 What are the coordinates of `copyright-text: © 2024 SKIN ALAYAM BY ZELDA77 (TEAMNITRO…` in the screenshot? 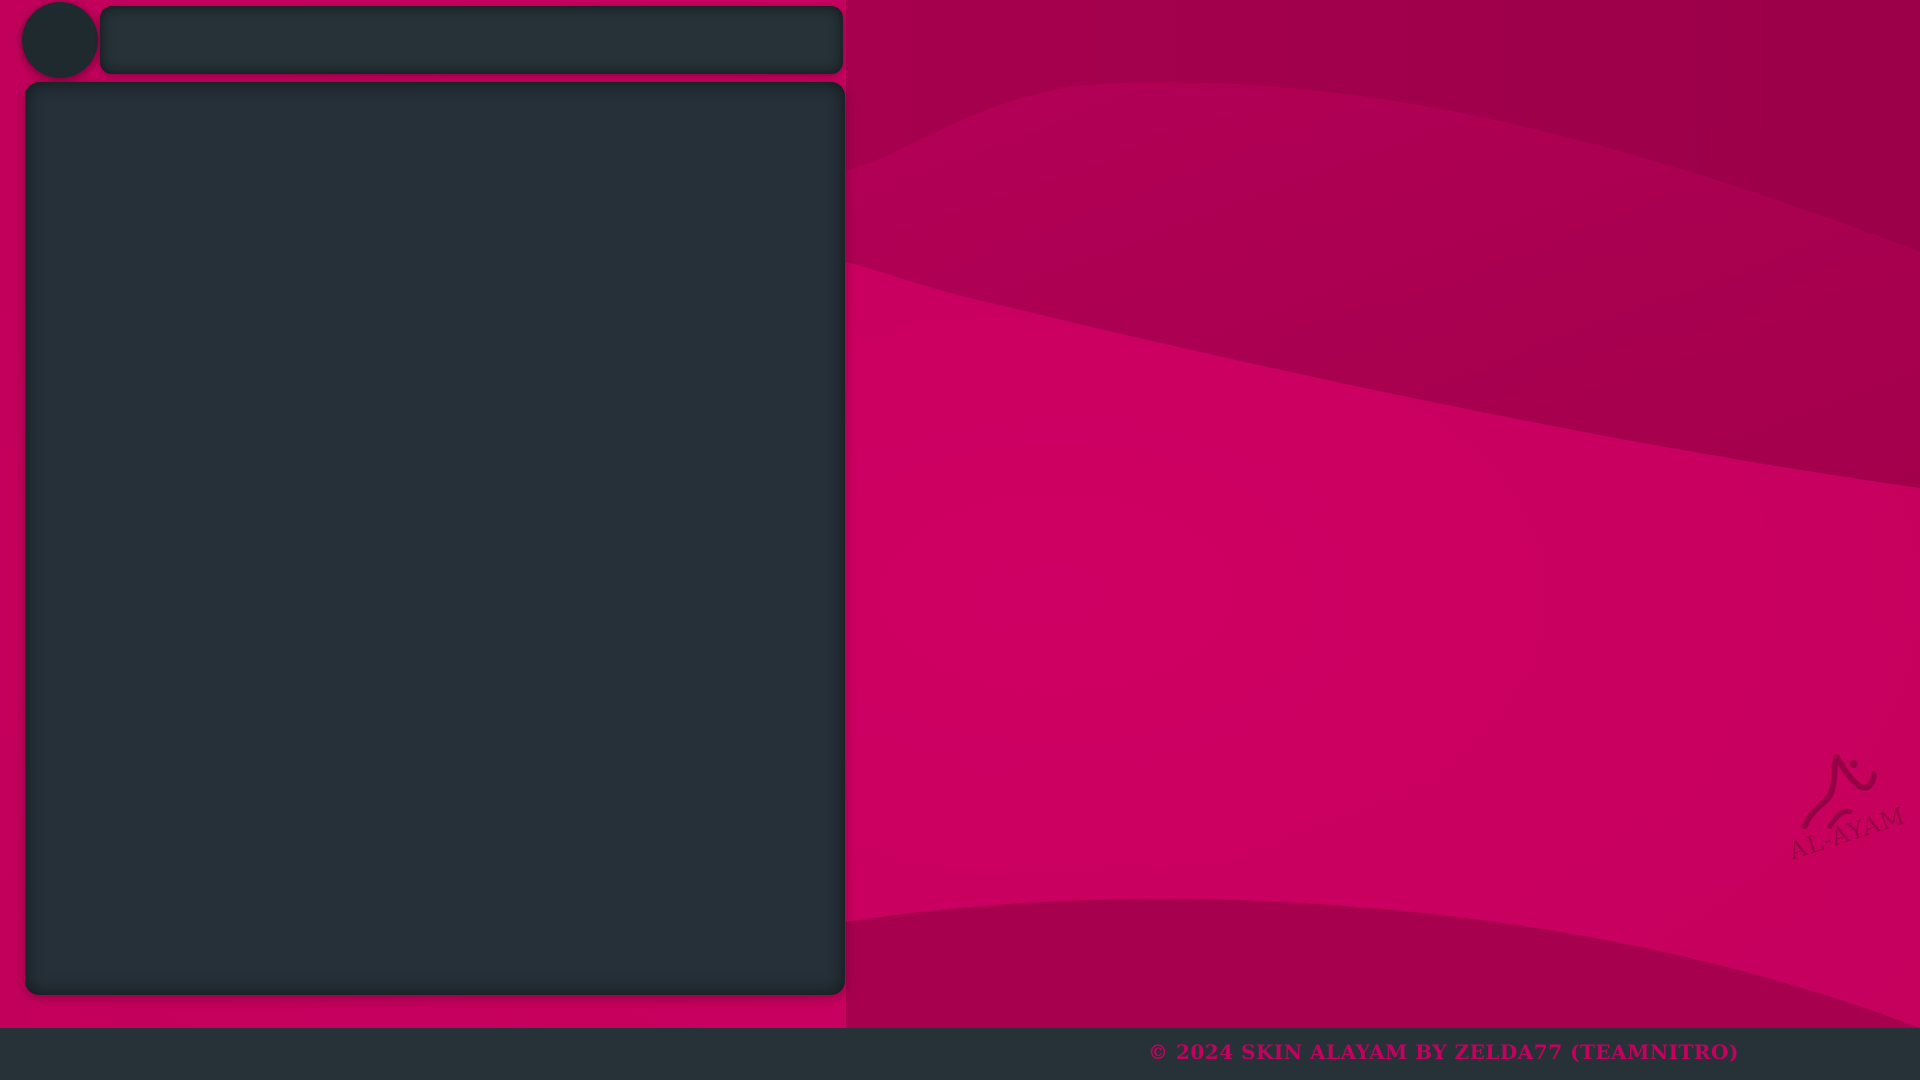 It's located at (1443, 1052).